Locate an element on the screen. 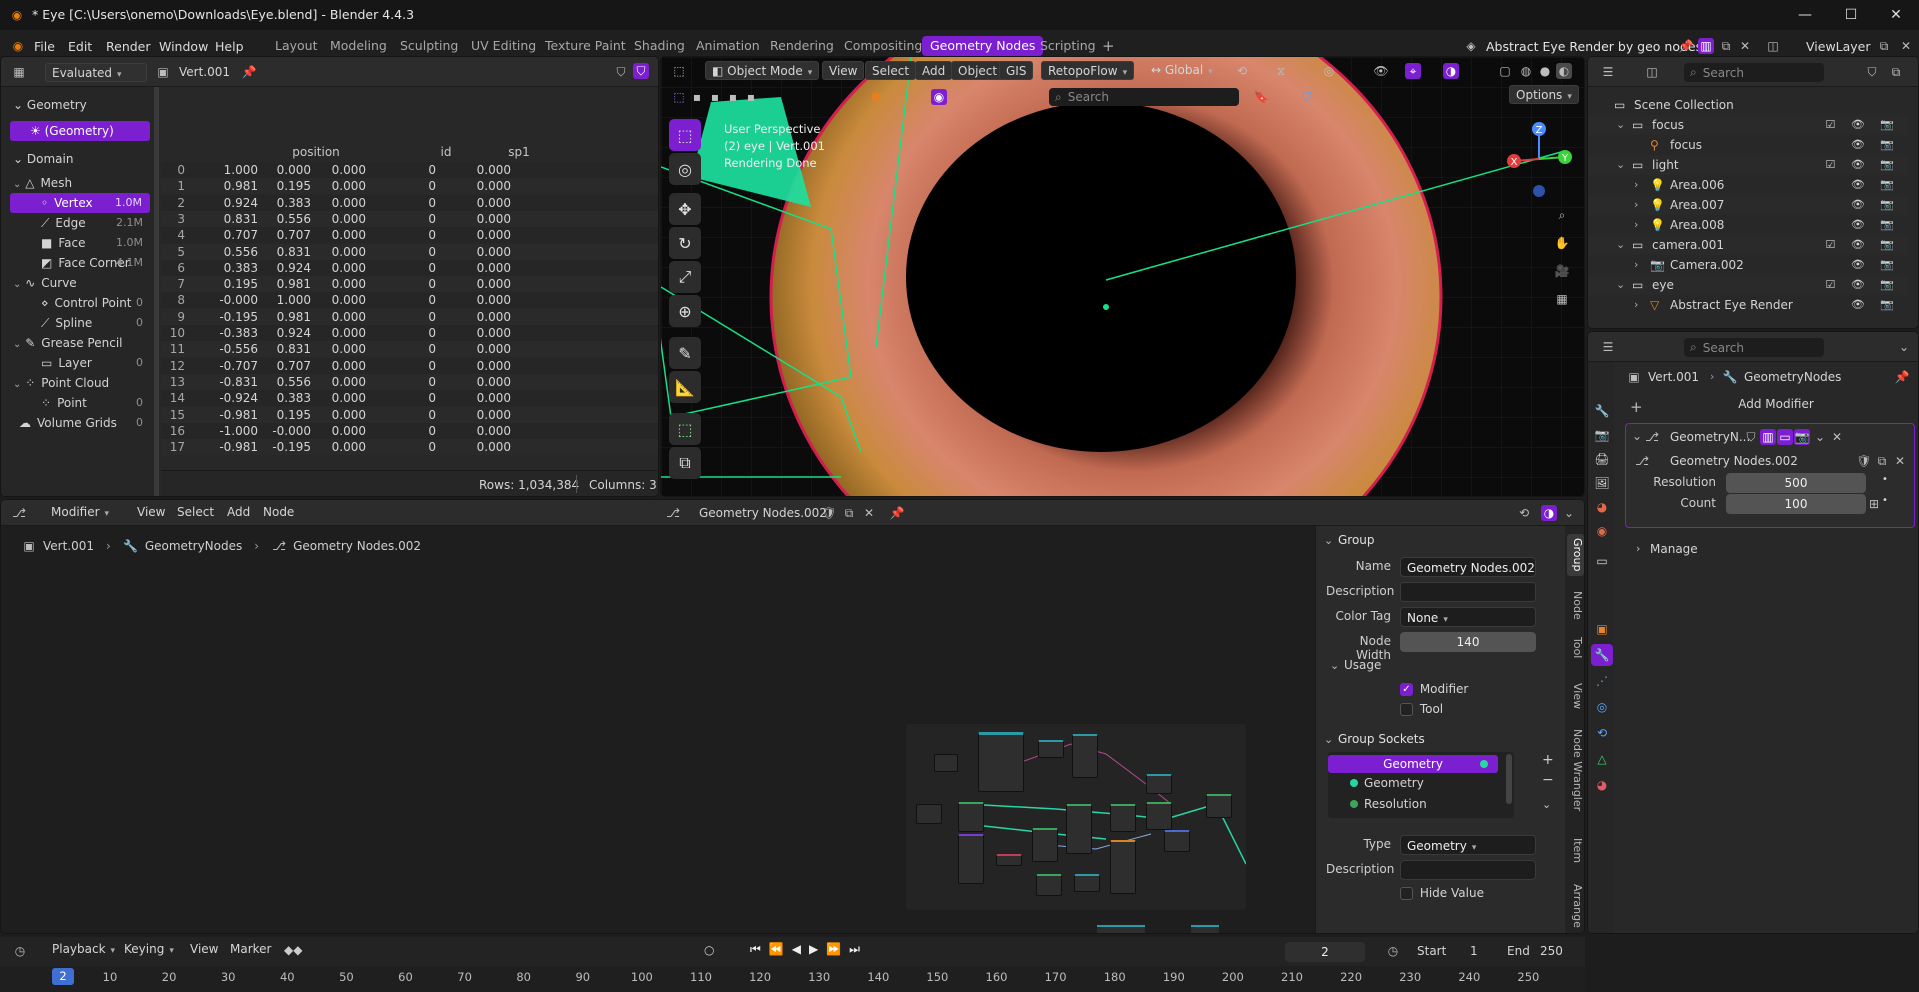 The image size is (1919, 992). sidebar-tab-group: Group is located at coordinates (1575, 555).